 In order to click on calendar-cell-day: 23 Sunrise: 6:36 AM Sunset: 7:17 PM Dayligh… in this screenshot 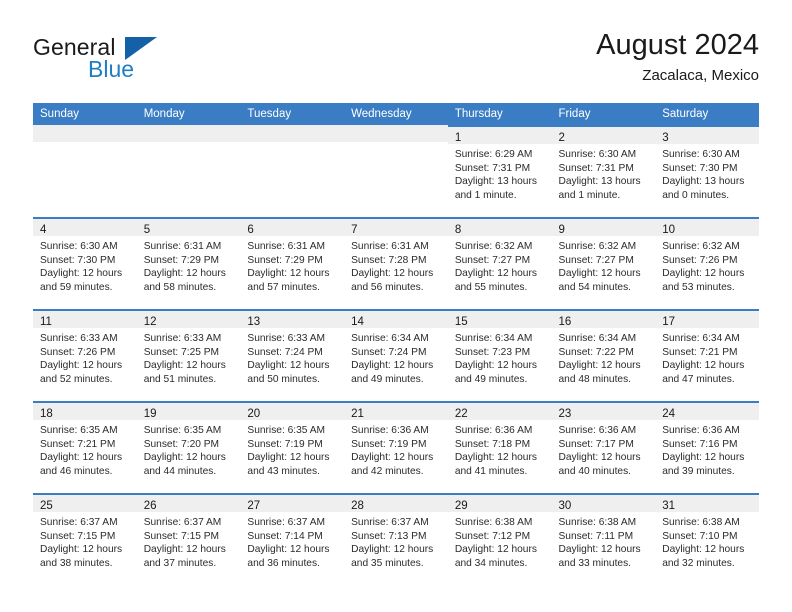, I will do `click(603, 445)`.